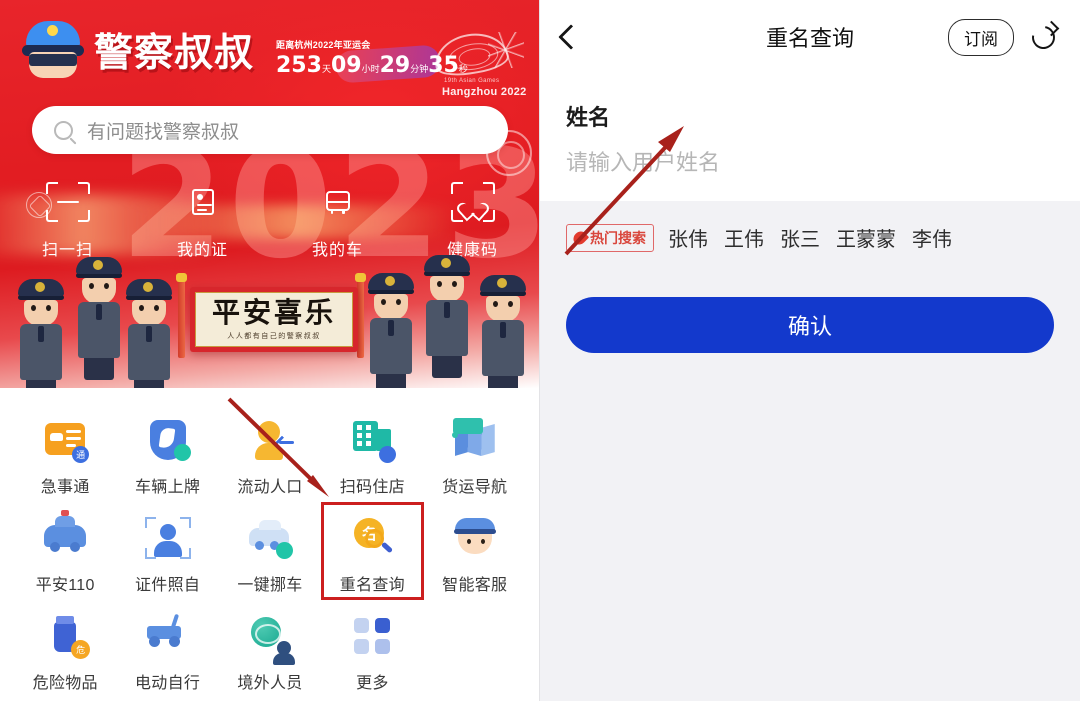 This screenshot has width=1080, height=701. I want to click on hot-search-tags: 张伟 王伟 张三 王蒙蒙 李伟, so click(810, 237).